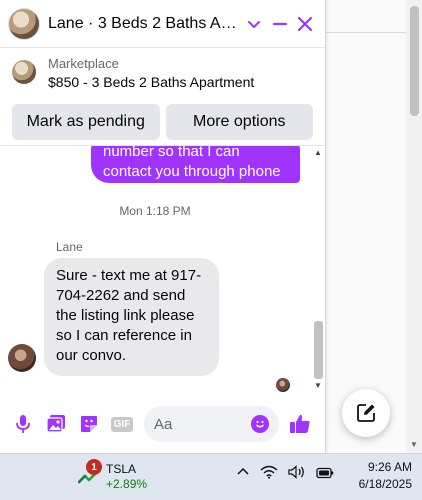  What do you see at coordinates (24, 72) in the screenshot?
I see `listing-thumbnail` at bounding box center [24, 72].